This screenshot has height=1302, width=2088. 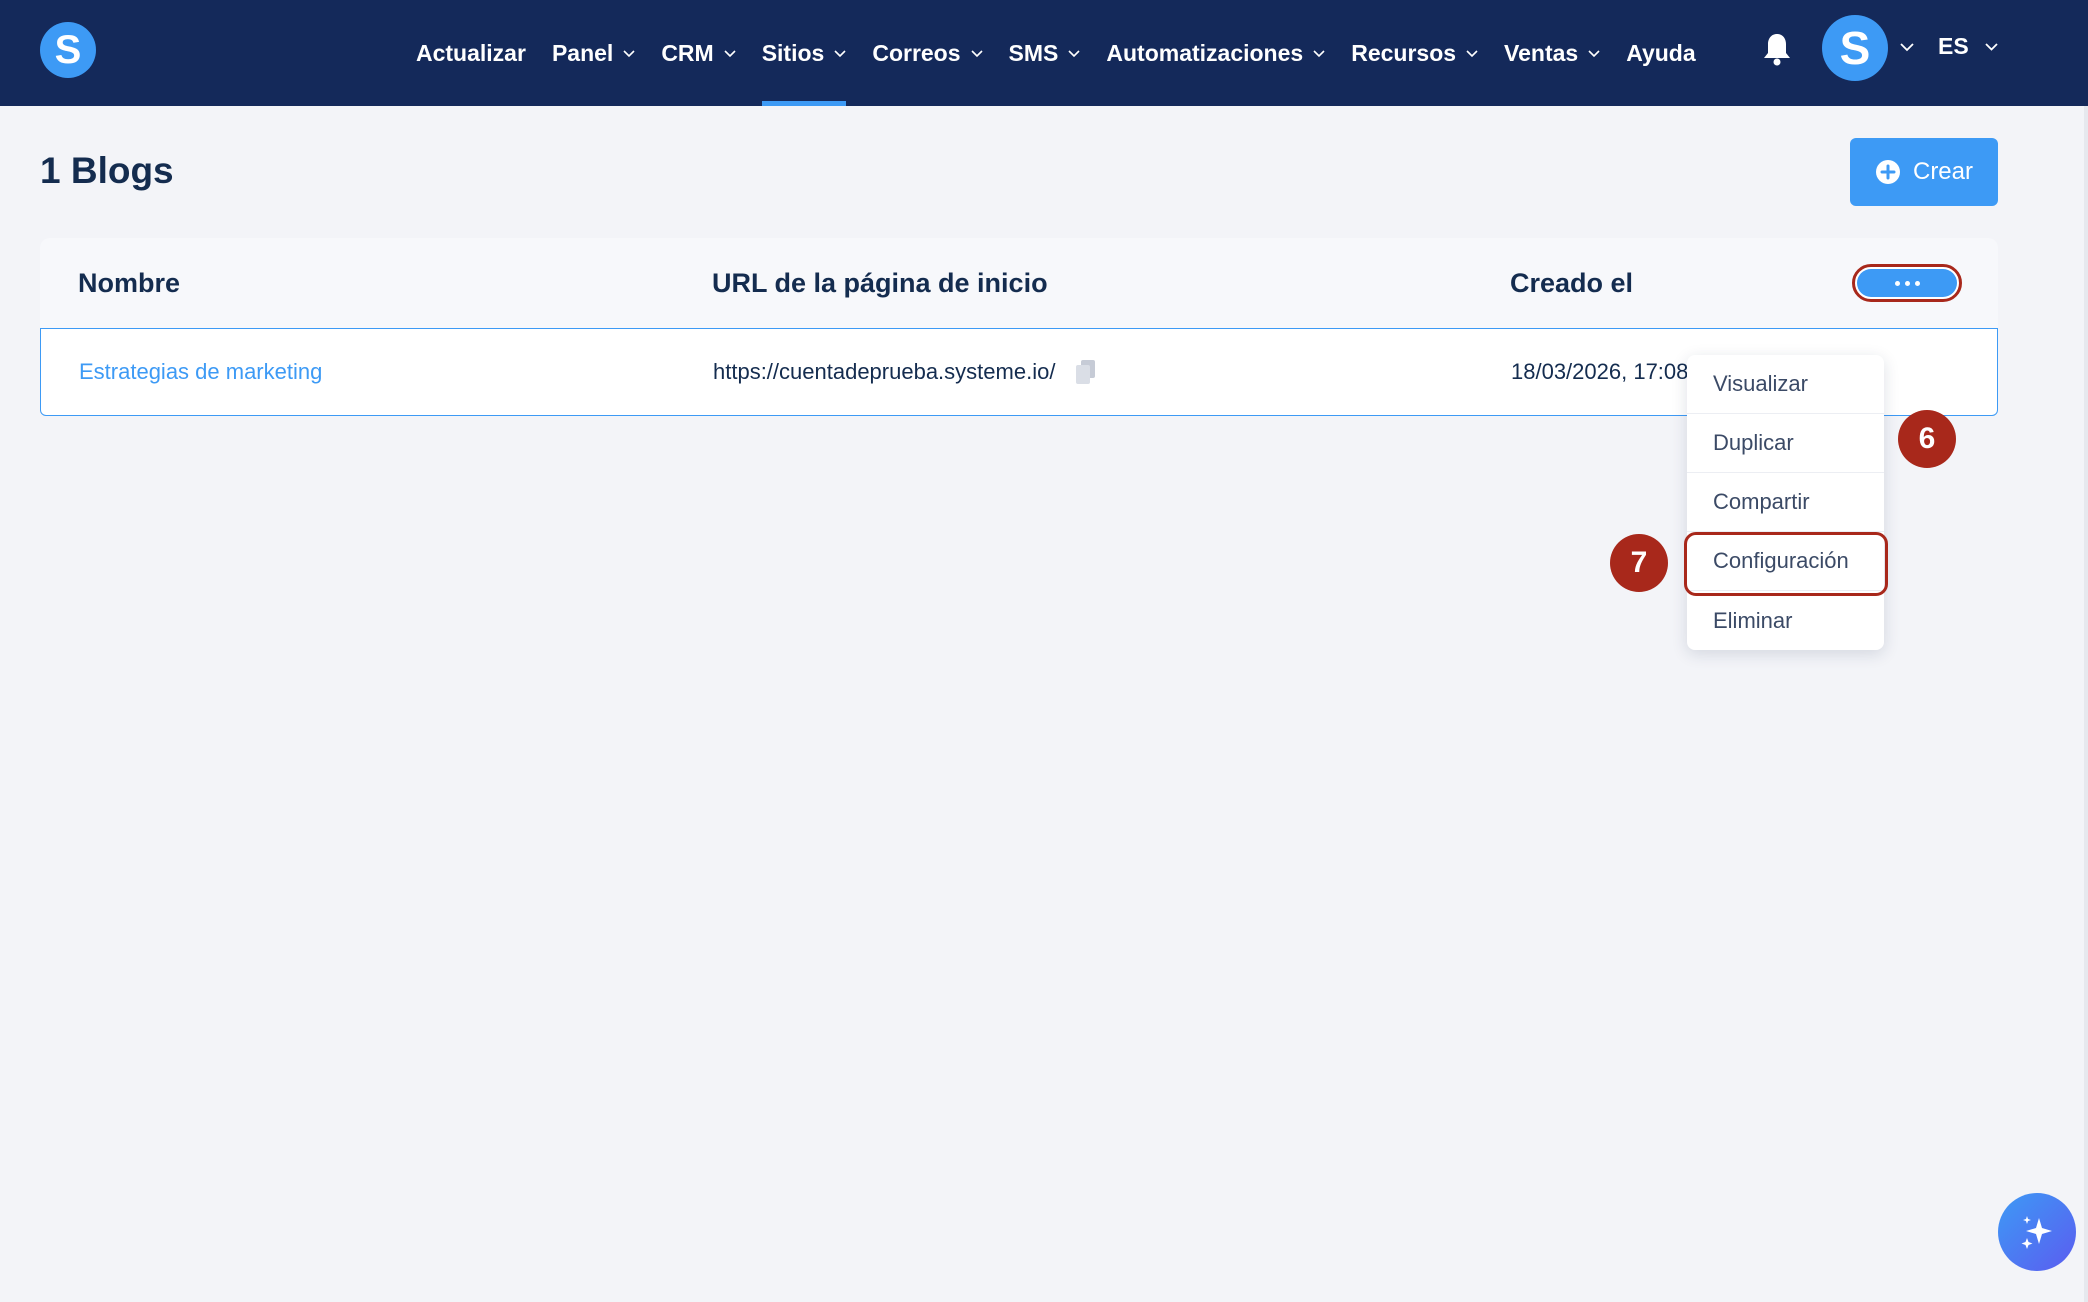 I want to click on nav-item-label: Ayuda, so click(x=1661, y=52).